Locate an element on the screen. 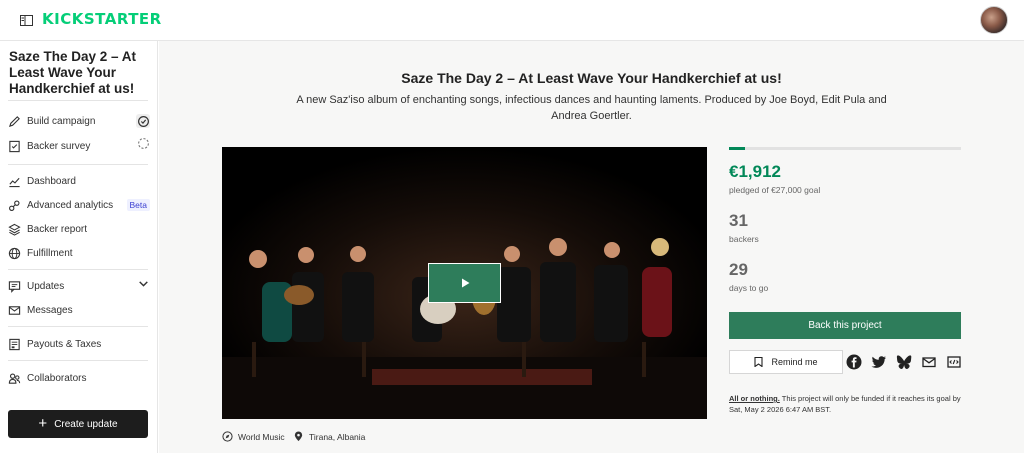 This screenshot has width=1024, height=453. remind-me-label: Remind me is located at coordinates (794, 362).